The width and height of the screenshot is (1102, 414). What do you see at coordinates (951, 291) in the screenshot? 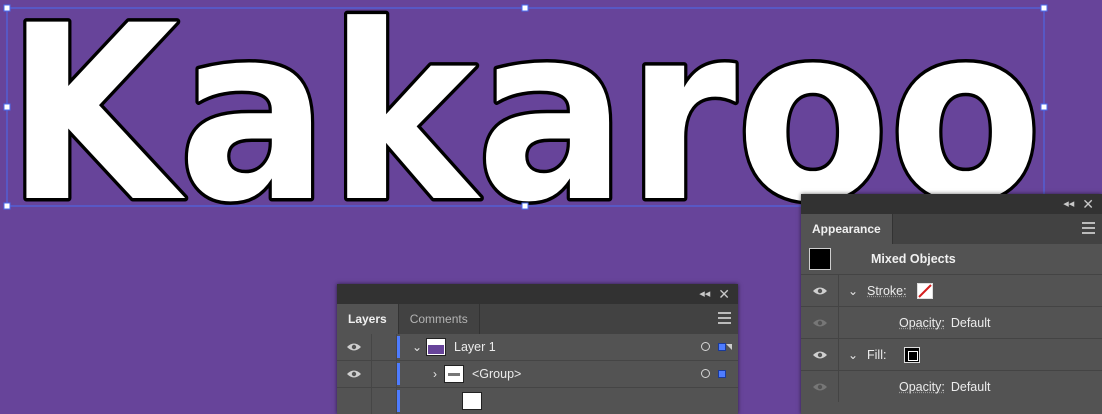
I see `stroke-row: ⌄ Stroke:` at bounding box center [951, 291].